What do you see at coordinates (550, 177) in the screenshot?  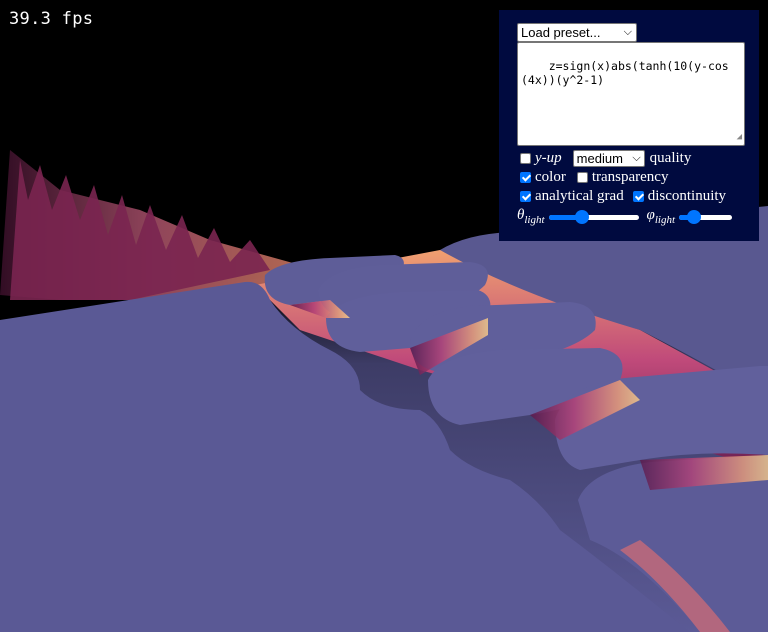 I see `color-label: color` at bounding box center [550, 177].